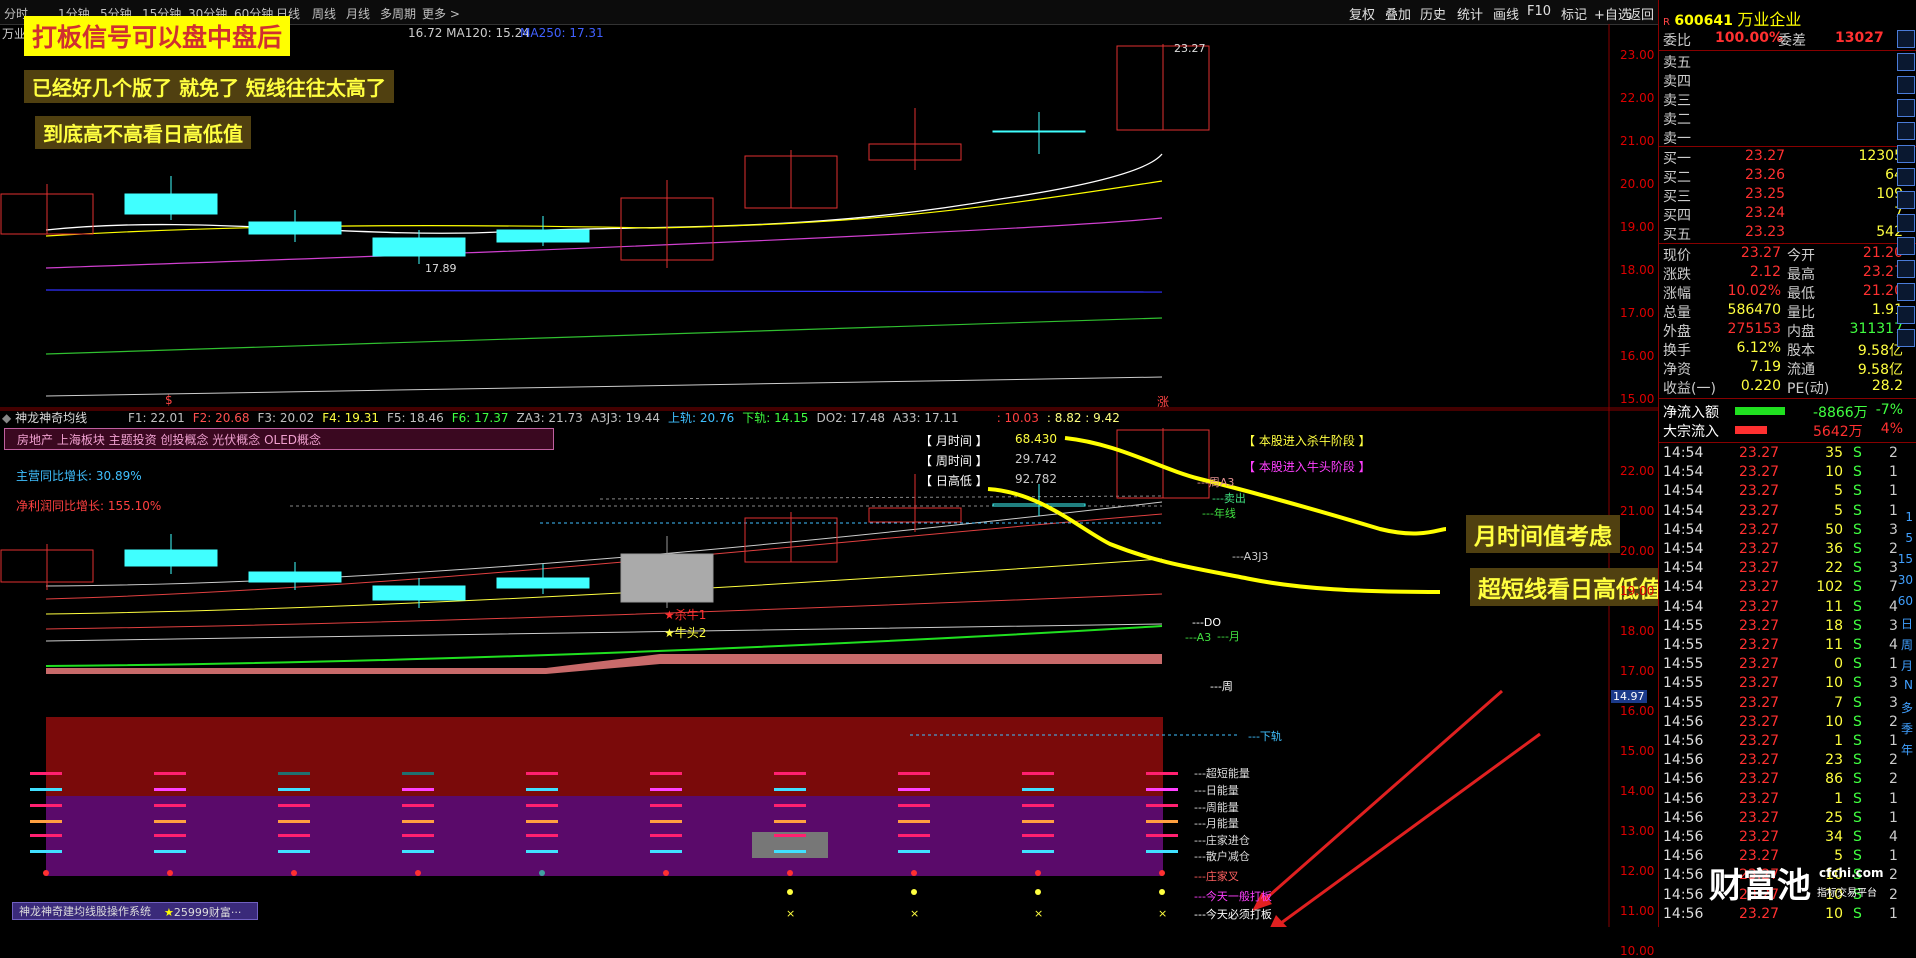 The width and height of the screenshot is (1916, 958). I want to click on stock-code: 600641, so click(1703, 21).